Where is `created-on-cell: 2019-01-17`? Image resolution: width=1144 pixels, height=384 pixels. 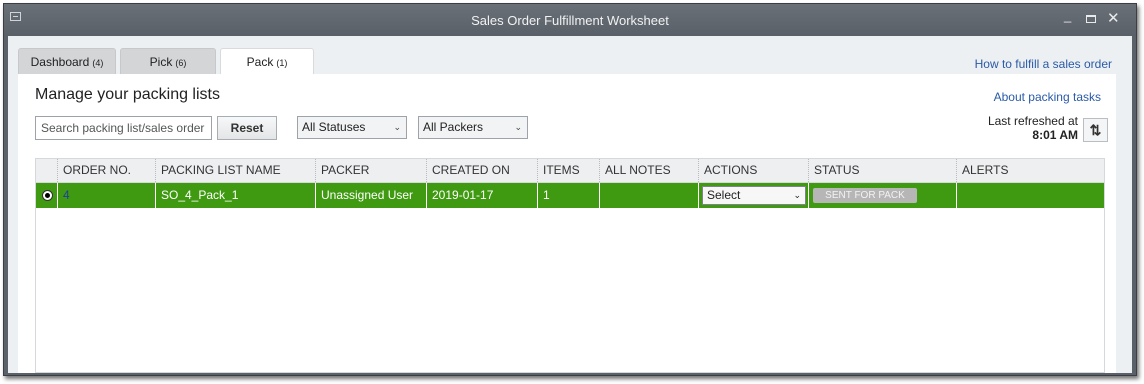
created-on-cell: 2019-01-17 is located at coordinates (481, 195).